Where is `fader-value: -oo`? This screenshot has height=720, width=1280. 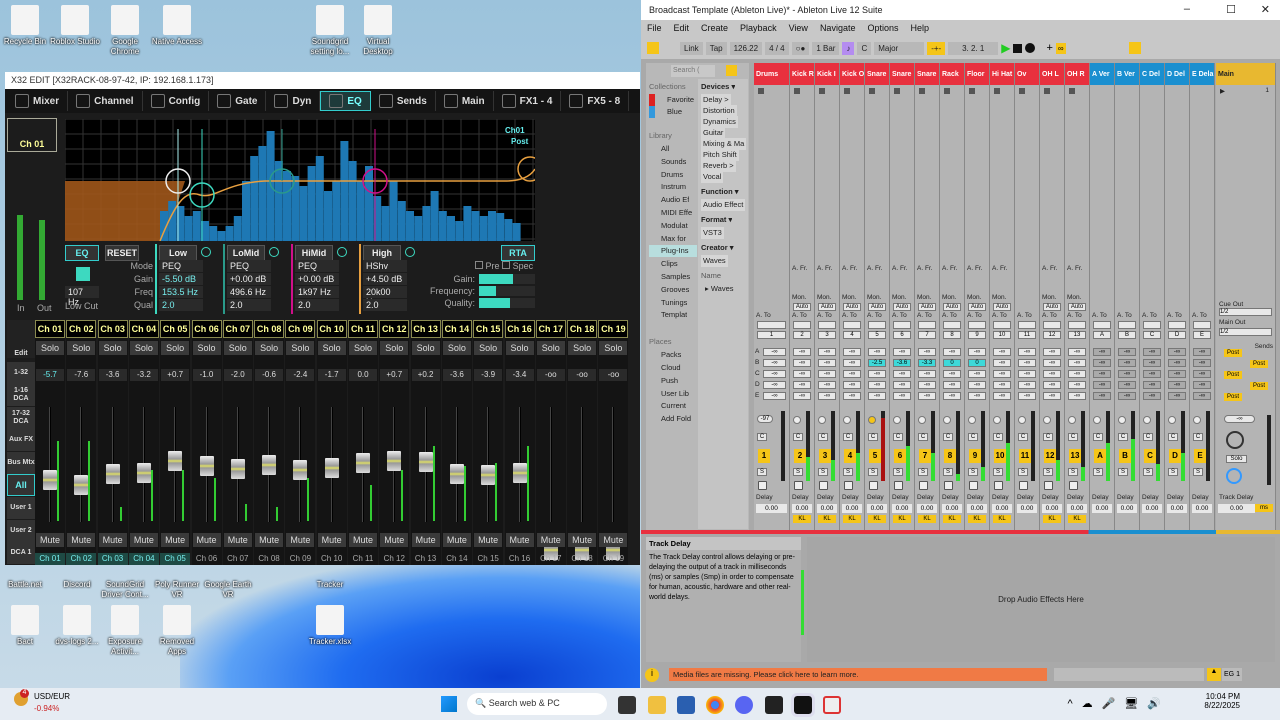
fader-value: -oo is located at coordinates (613, 375).